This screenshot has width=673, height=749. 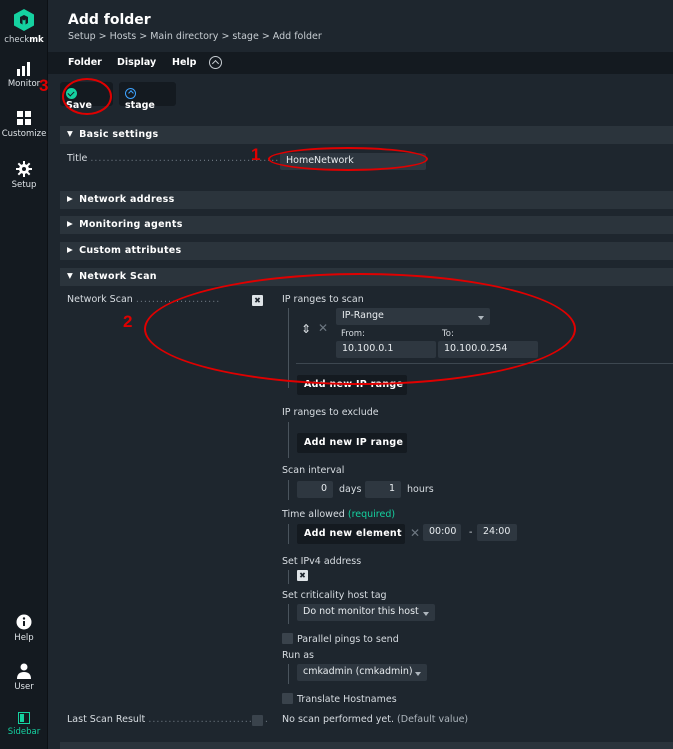 What do you see at coordinates (433, 719) in the screenshot?
I see `default-value-note: (Default value)` at bounding box center [433, 719].